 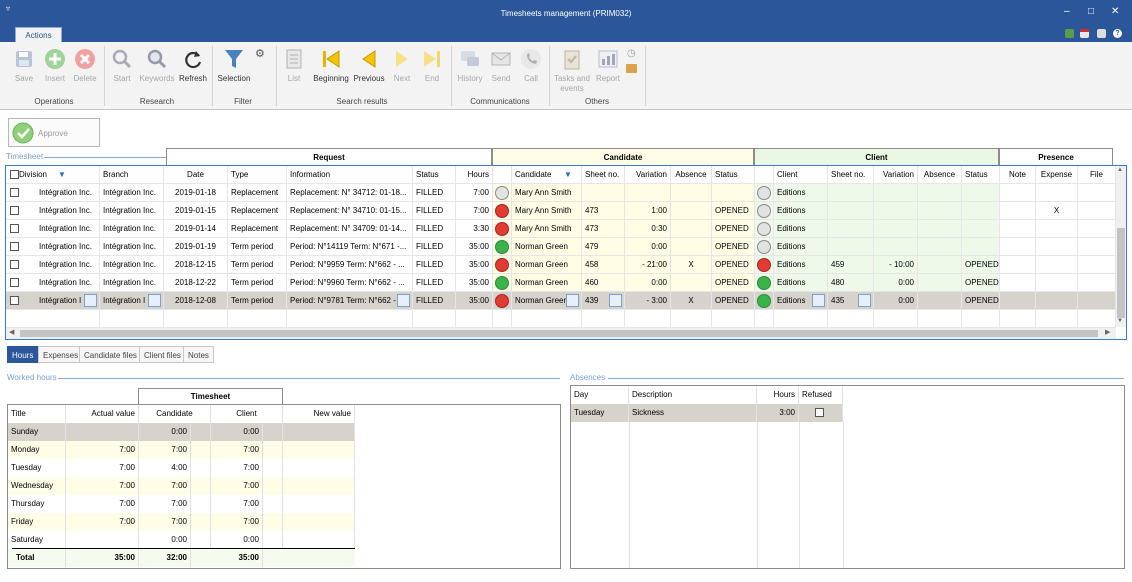 I want to click on printer-icon, so click(x=1101, y=33).